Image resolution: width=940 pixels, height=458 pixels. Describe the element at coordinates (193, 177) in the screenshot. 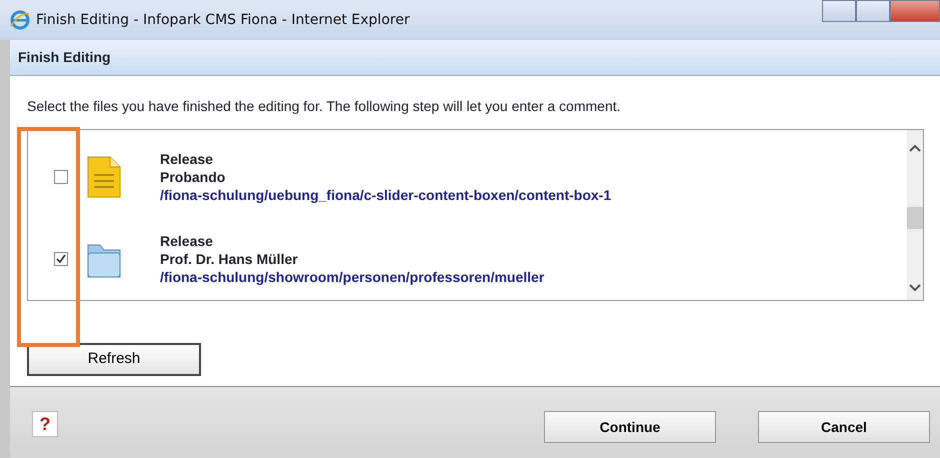

I see `file-name: Probando` at that location.